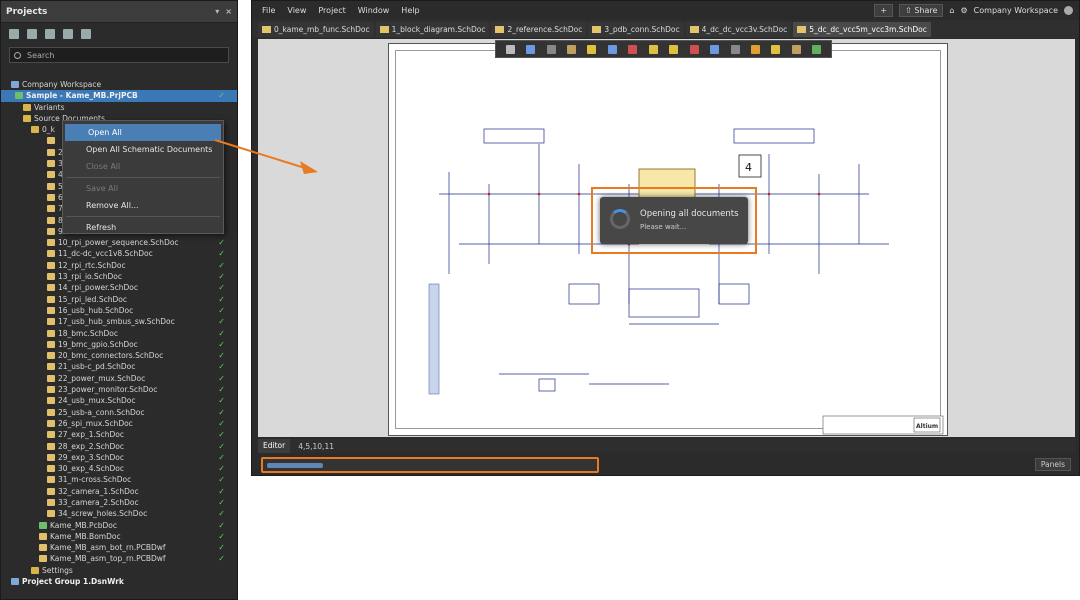 The width and height of the screenshot is (1080, 600). Describe the element at coordinates (884, 10) in the screenshot. I see `add-icon: +` at that location.